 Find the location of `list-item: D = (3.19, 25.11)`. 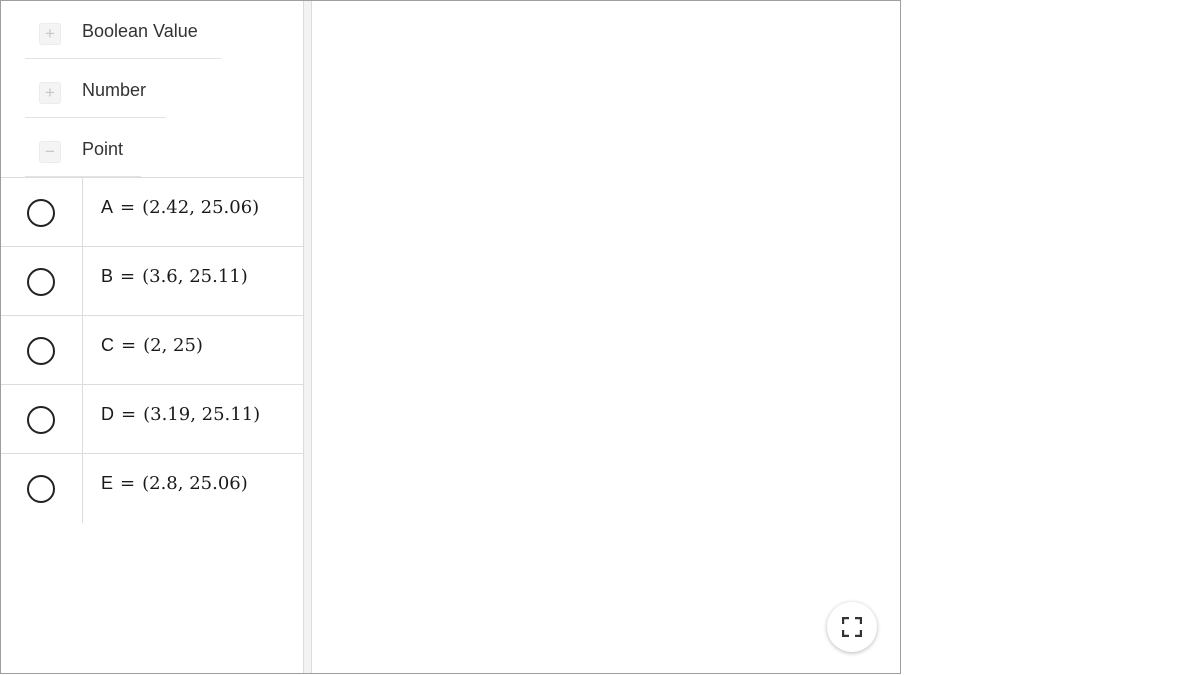

list-item: D = (3.19, 25.11) is located at coordinates (152, 419).